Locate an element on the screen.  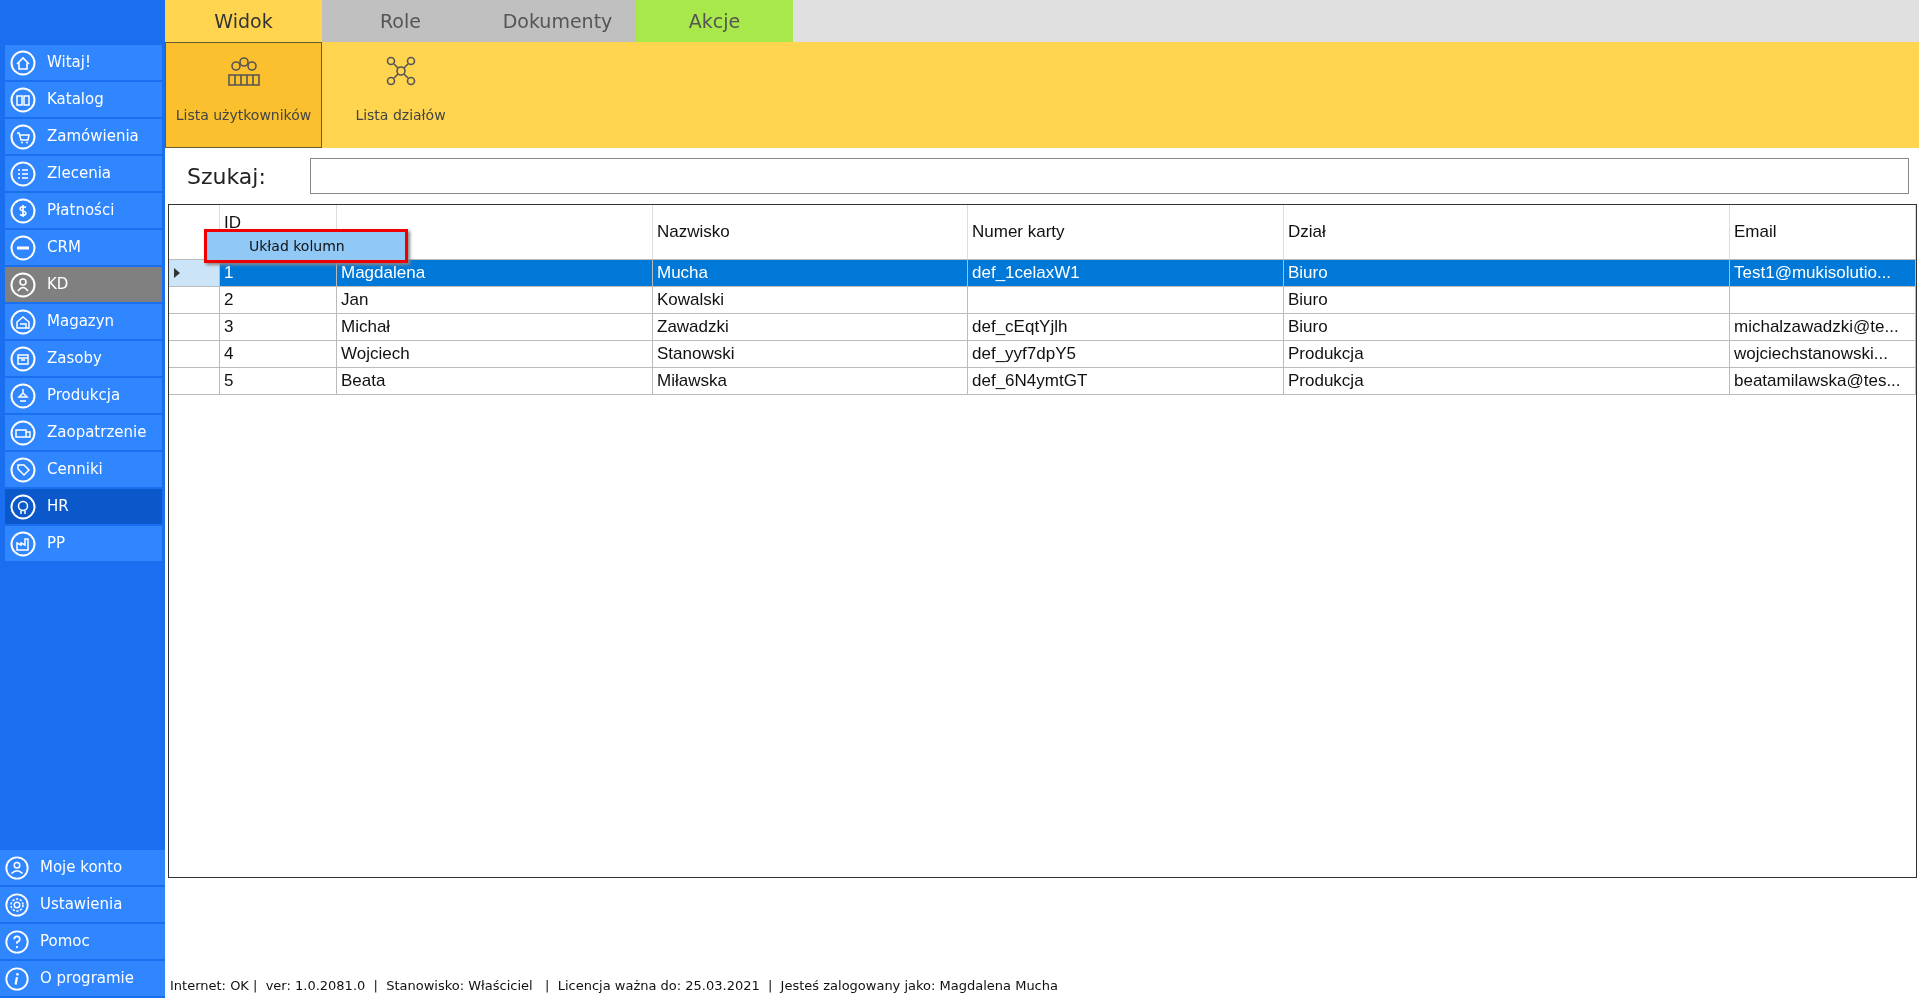
table-row: 2 Jan Kowalski Biuro is located at coordinates (1042, 299).